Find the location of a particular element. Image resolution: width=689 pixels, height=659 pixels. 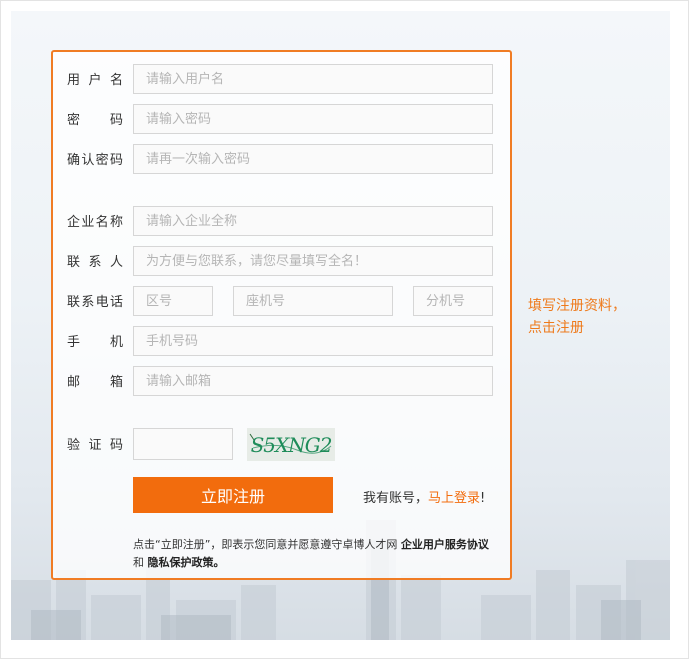

company-name-input is located at coordinates (313, 221).